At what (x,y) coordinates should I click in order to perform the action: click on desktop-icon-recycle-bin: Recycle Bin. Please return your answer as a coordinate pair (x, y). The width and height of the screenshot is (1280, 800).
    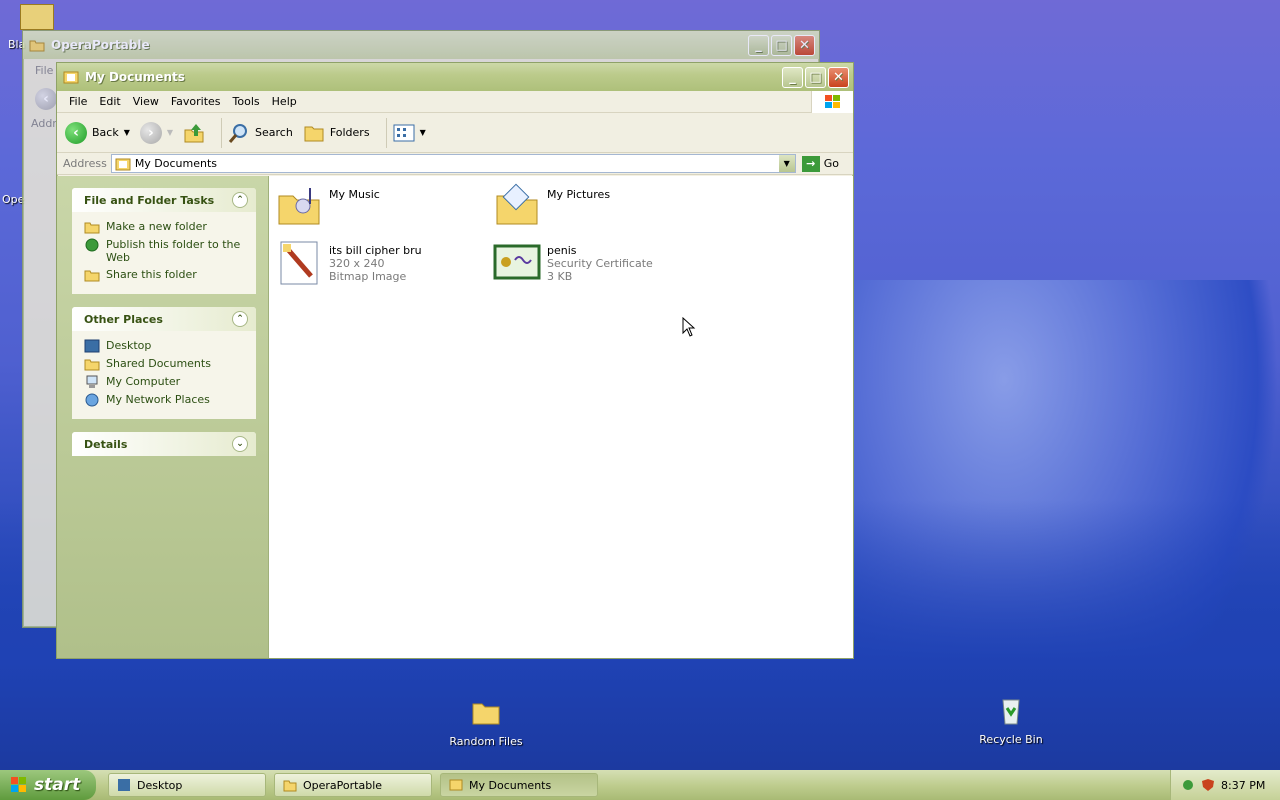
    Looking at the image, I should click on (1011, 720).